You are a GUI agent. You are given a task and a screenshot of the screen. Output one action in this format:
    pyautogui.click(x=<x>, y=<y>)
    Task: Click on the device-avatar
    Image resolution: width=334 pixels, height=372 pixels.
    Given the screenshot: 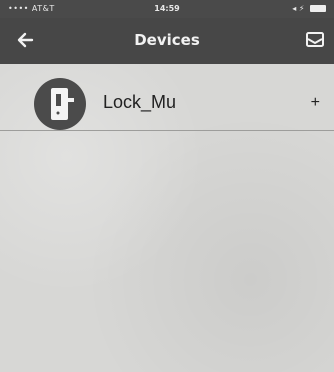 What is the action you would take?
    pyautogui.click(x=60, y=104)
    